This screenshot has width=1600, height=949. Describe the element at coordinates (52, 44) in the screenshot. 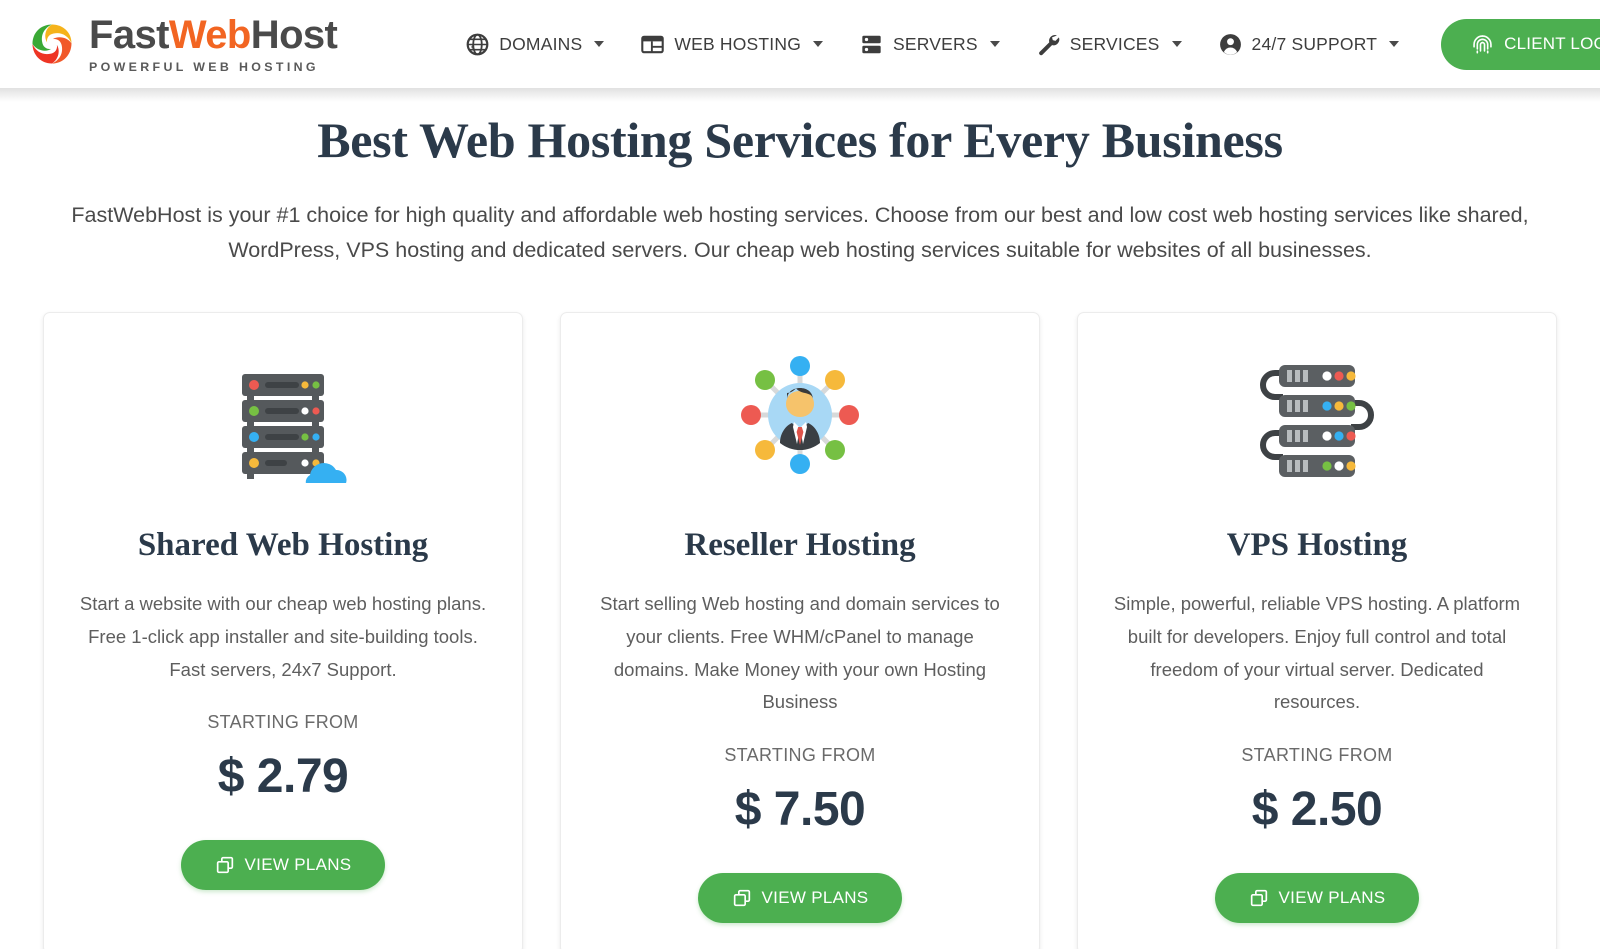

I see `fastwebhost-swirl-logo-icon` at that location.